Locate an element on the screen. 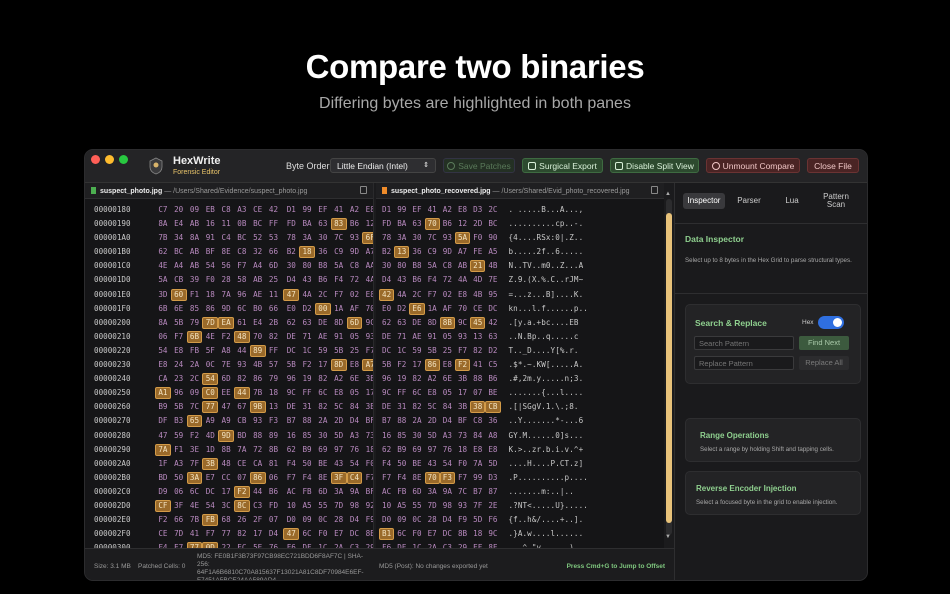 This screenshot has height=594, width=950. byte-cell: 18 is located at coordinates (462, 450).